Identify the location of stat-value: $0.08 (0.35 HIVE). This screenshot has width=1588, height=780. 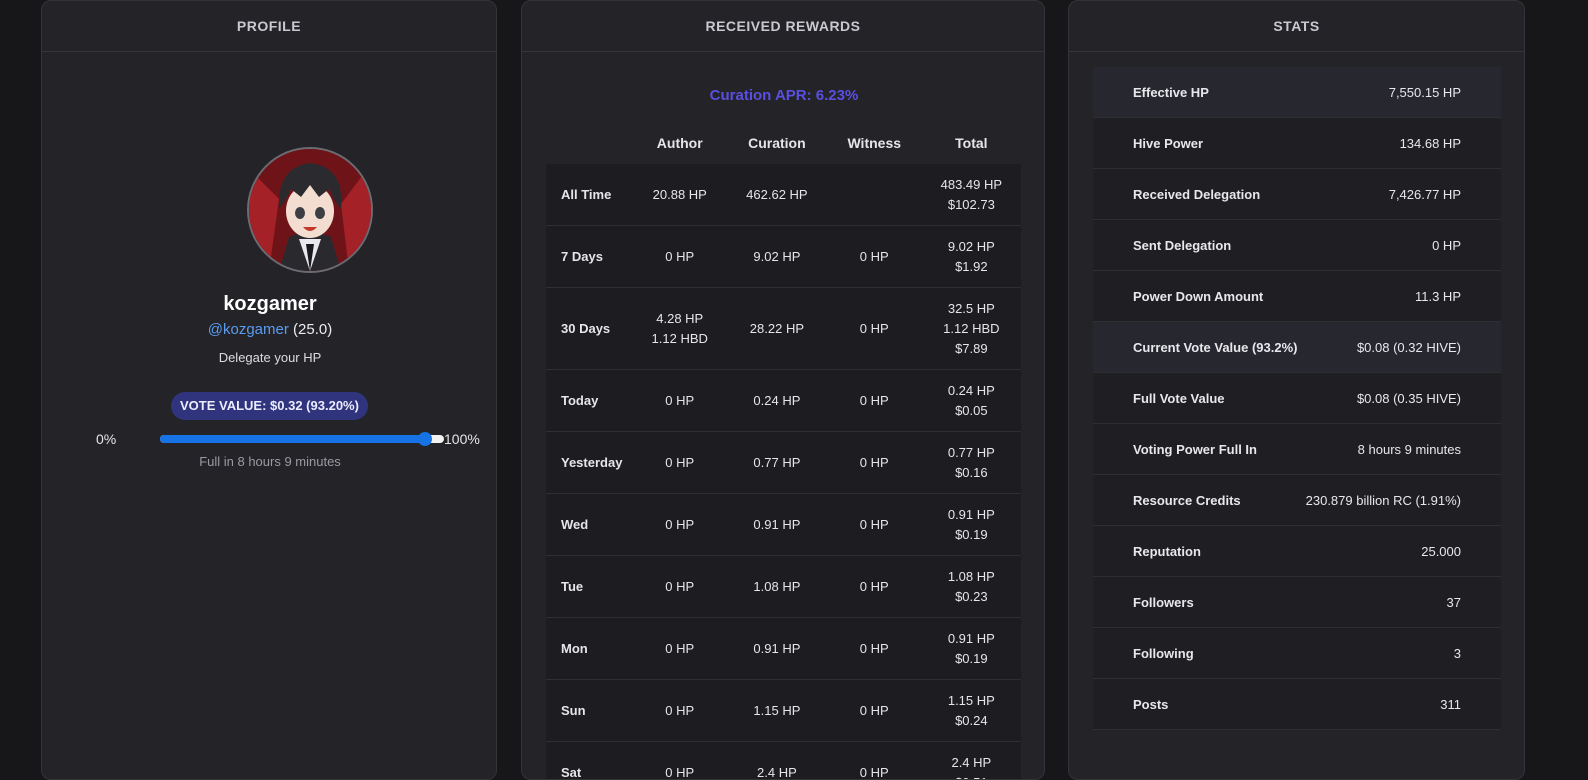
(1409, 398).